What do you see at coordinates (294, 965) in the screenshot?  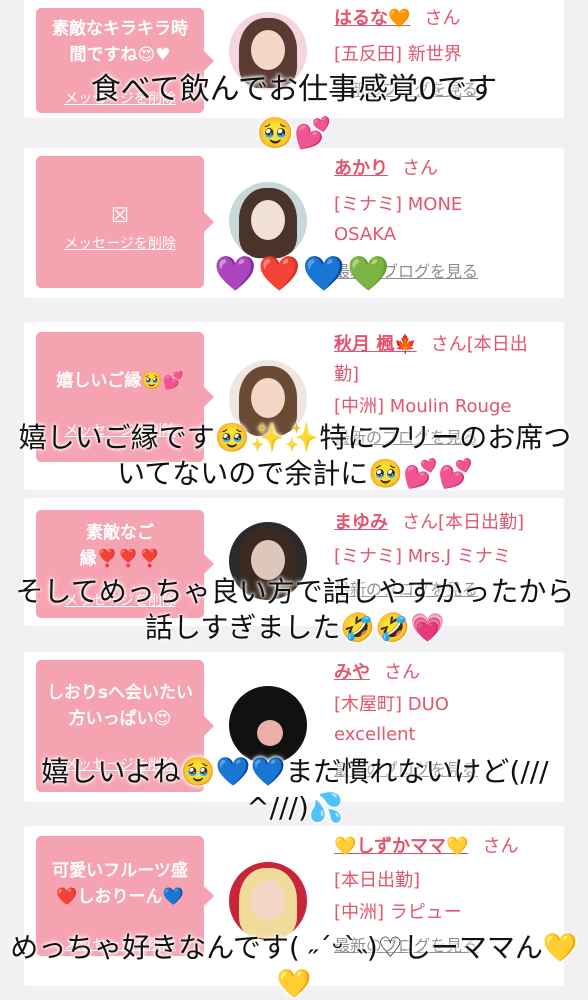 I see `overlay-caption: めっちゃ好きなんです( ˶ˊᵕˋ˵)♡しーママん💛💛` at bounding box center [294, 965].